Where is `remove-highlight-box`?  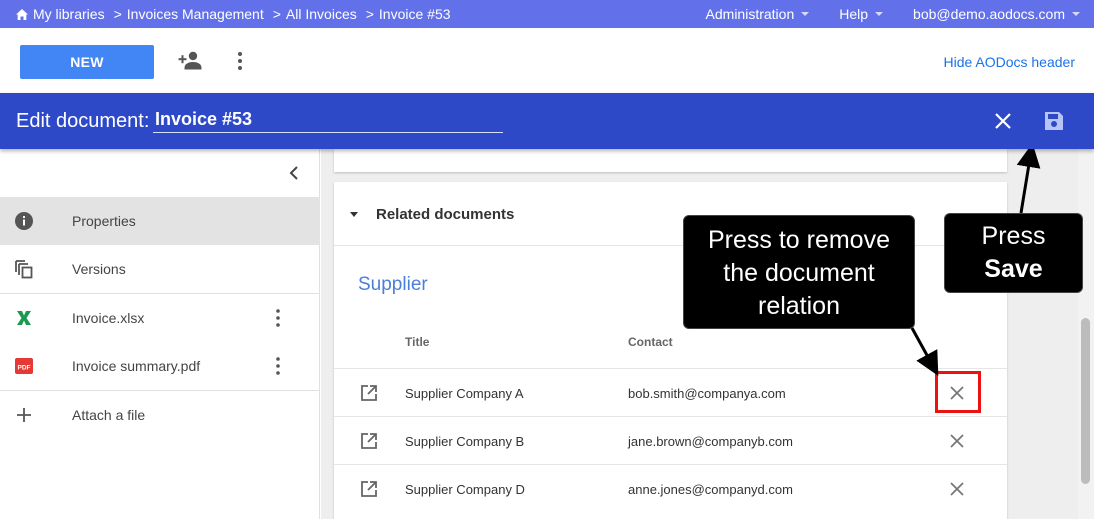 remove-highlight-box is located at coordinates (958, 392).